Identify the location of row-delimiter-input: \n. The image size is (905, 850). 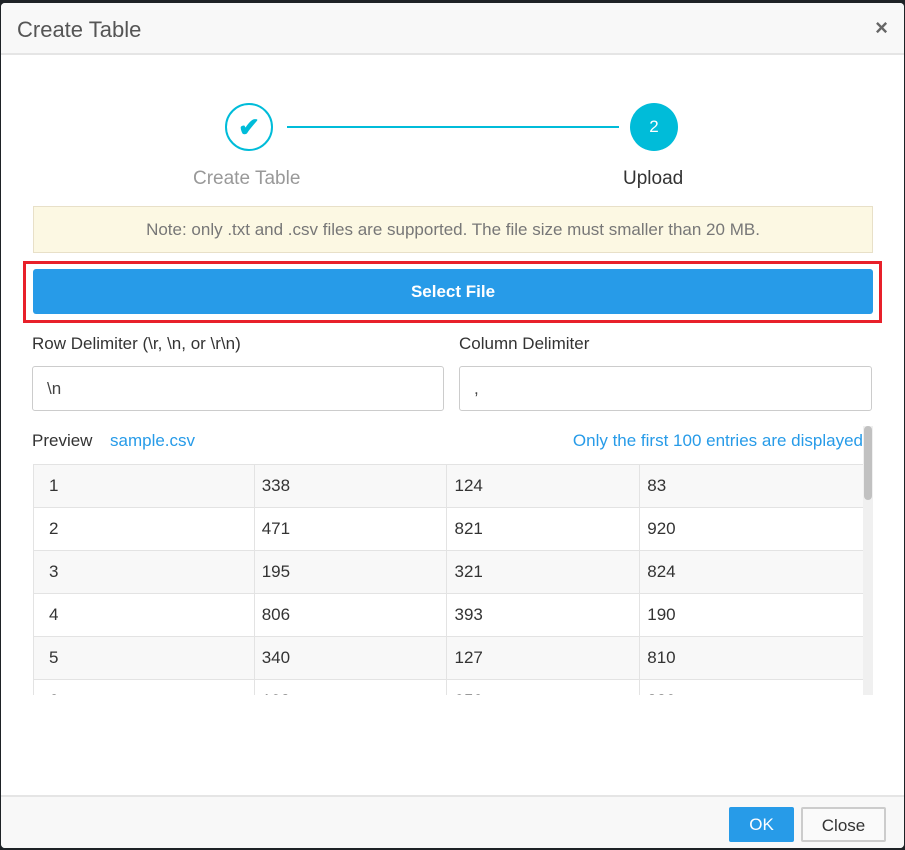
(238, 388).